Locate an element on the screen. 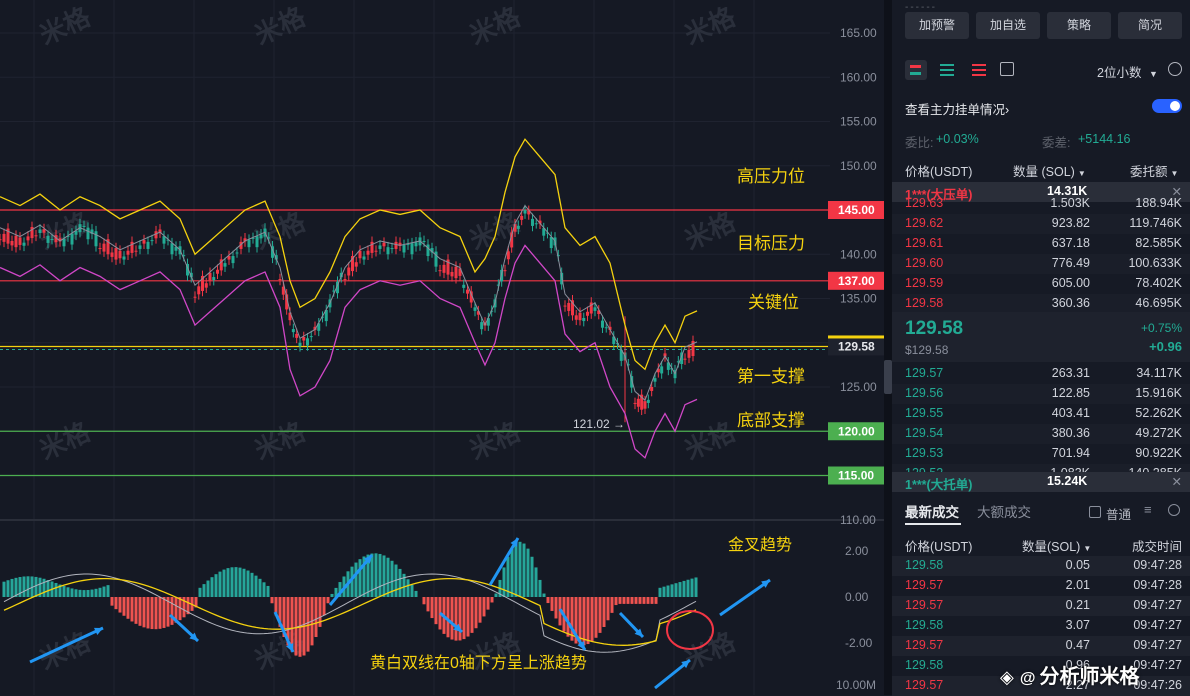 The image size is (1190, 696). bid-row: 129.56 122.85 15.916K is located at coordinates (1041, 394).